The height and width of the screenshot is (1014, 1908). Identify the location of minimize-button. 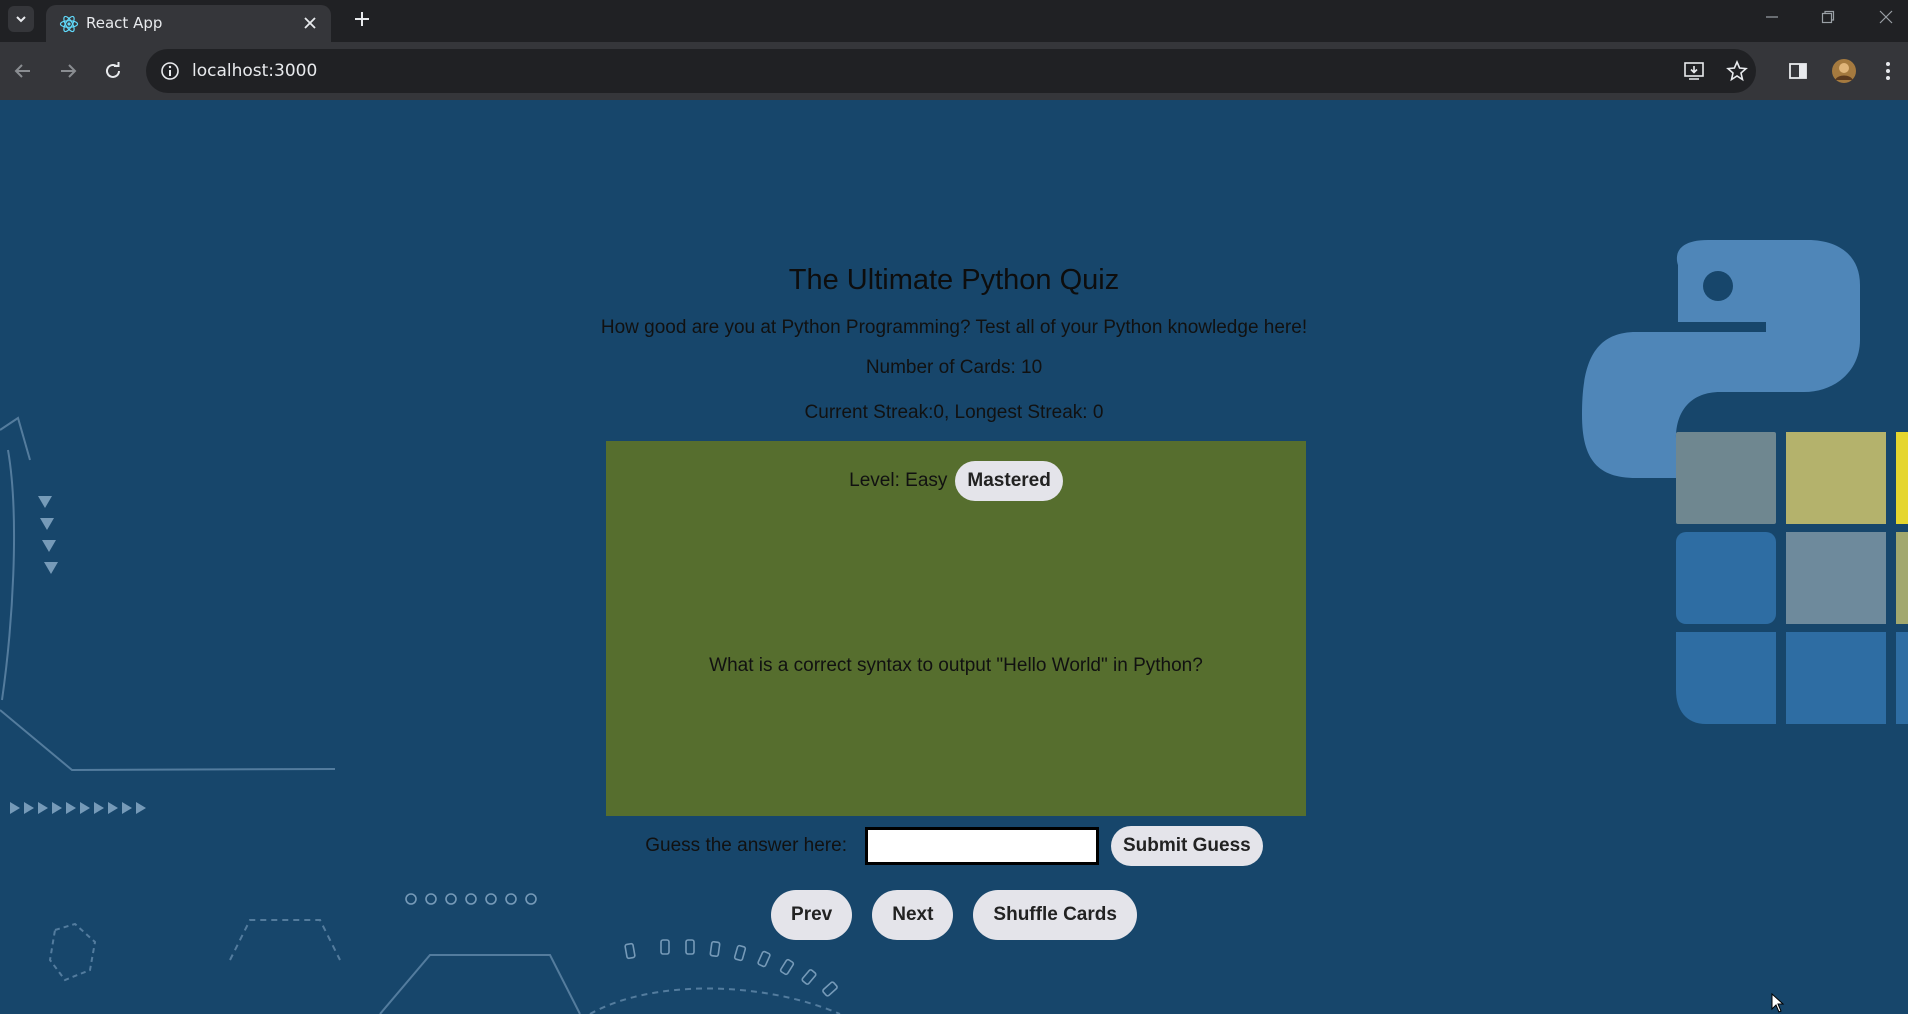
(1772, 17).